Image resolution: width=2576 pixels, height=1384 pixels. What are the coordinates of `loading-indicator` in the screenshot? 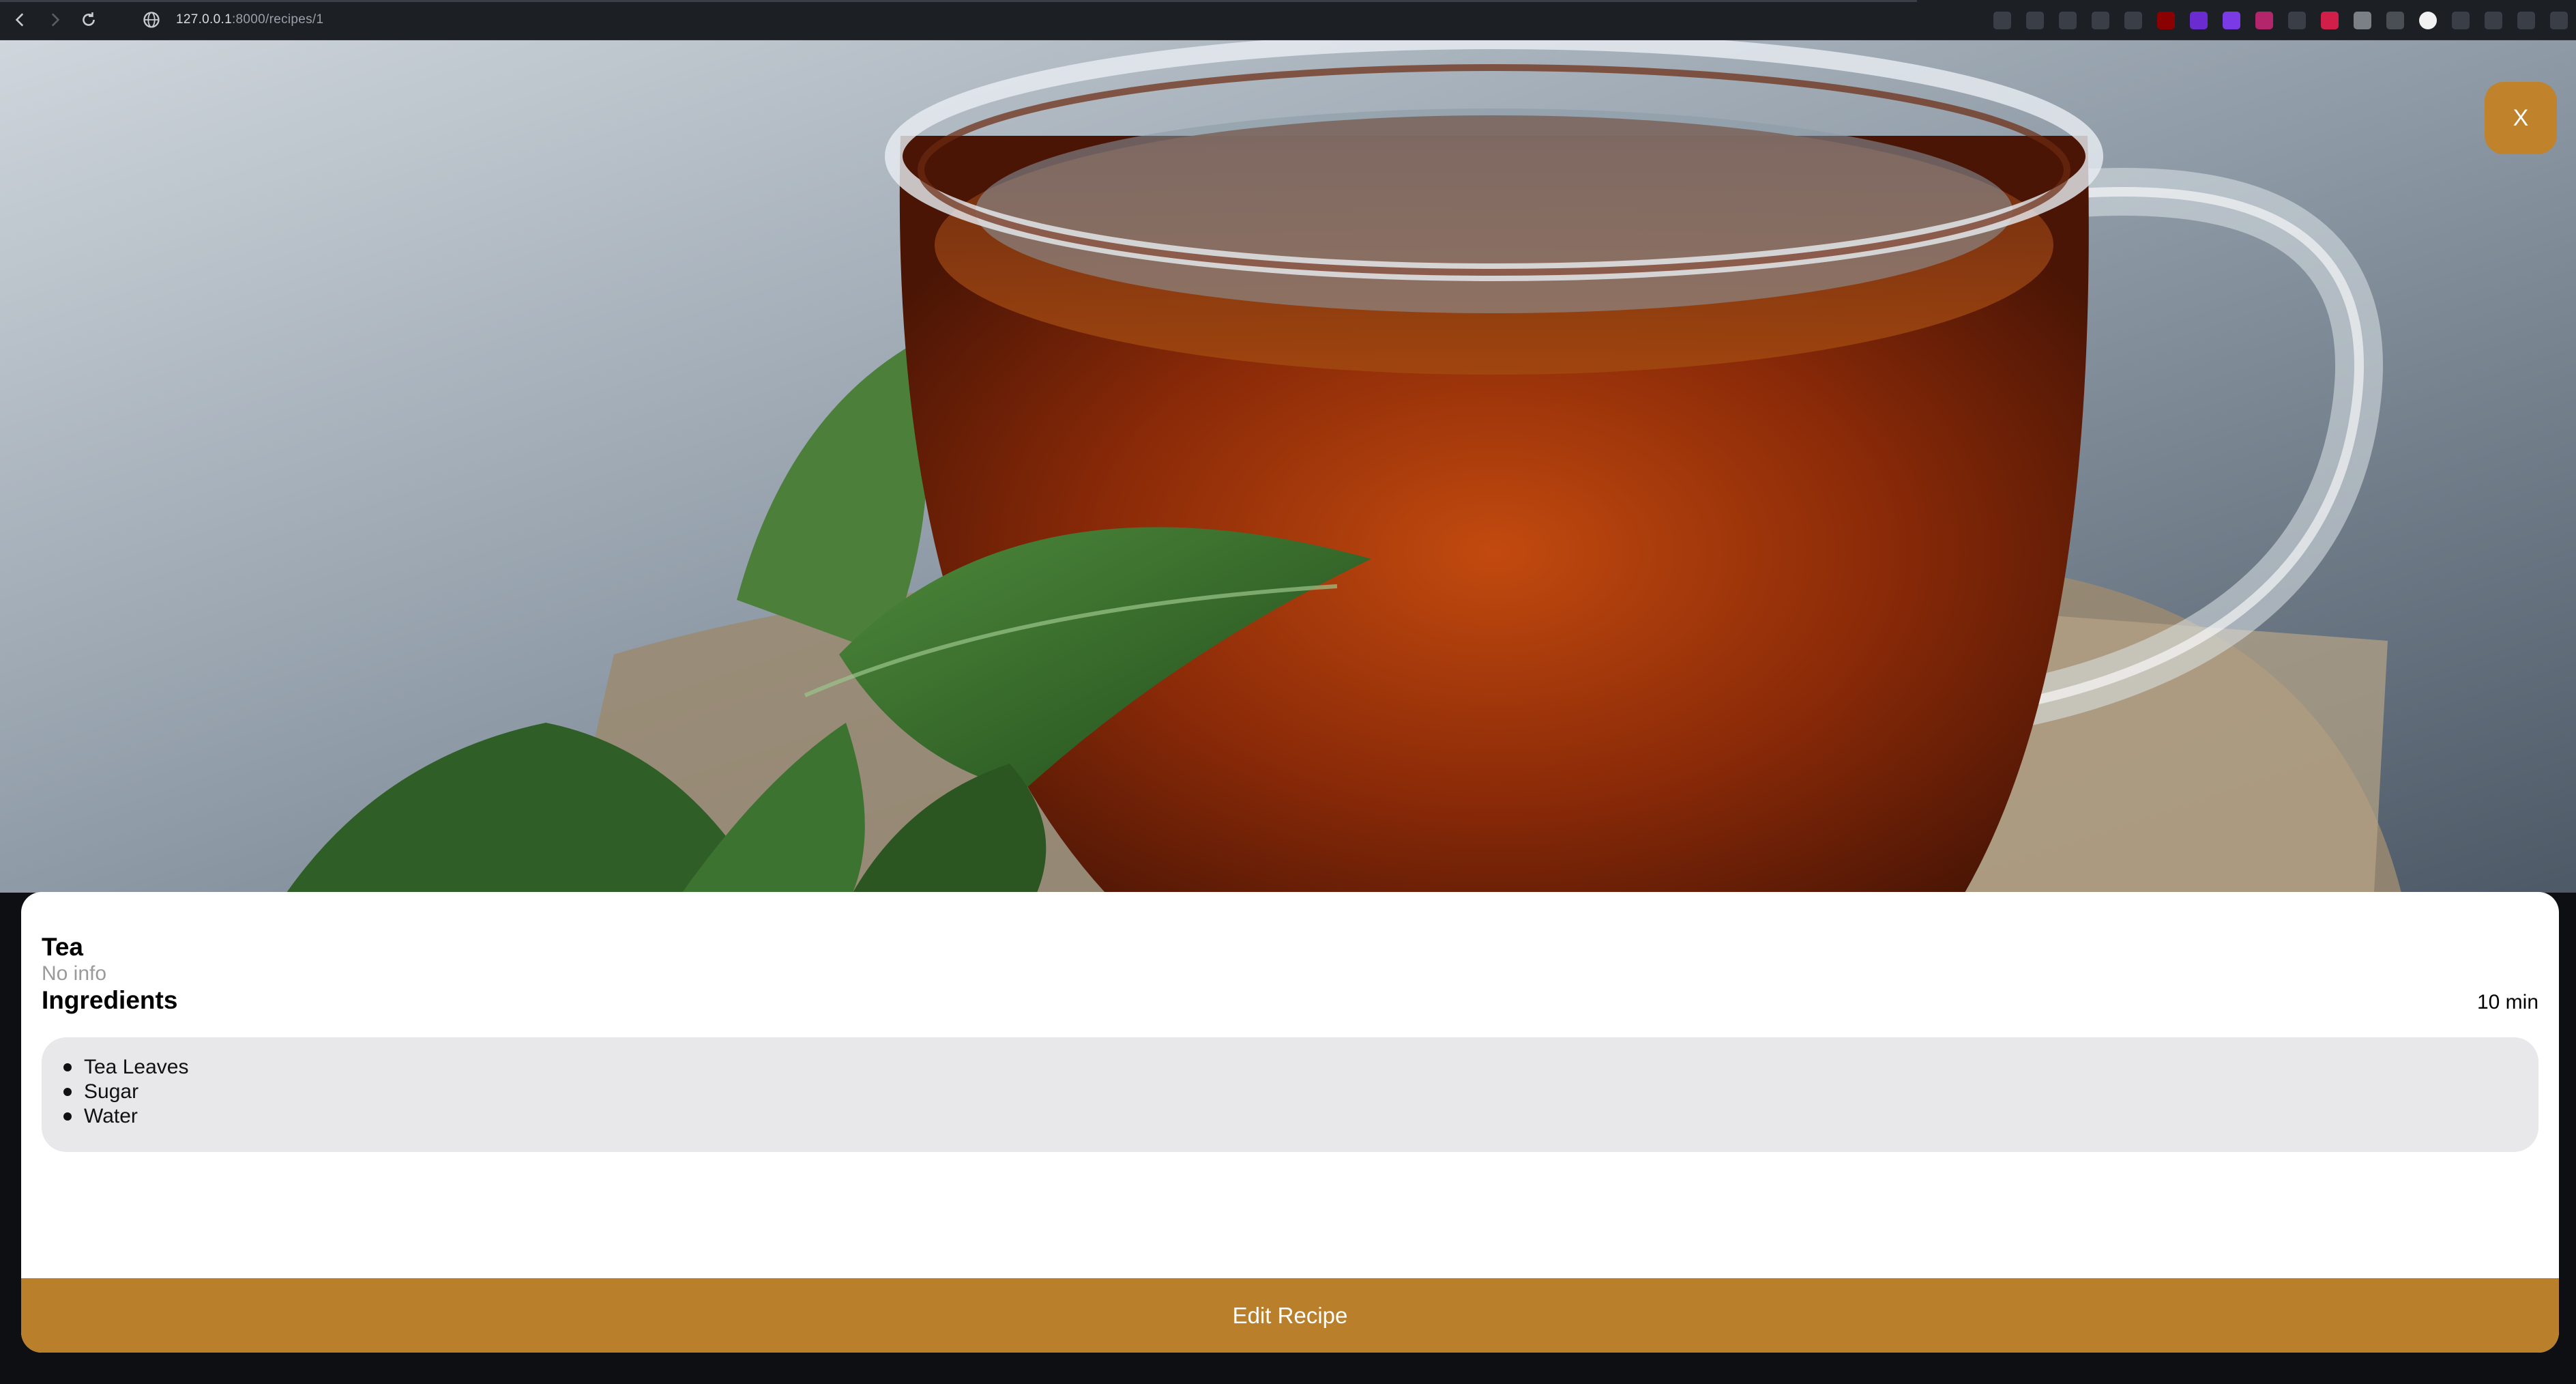 It's located at (959, 1).